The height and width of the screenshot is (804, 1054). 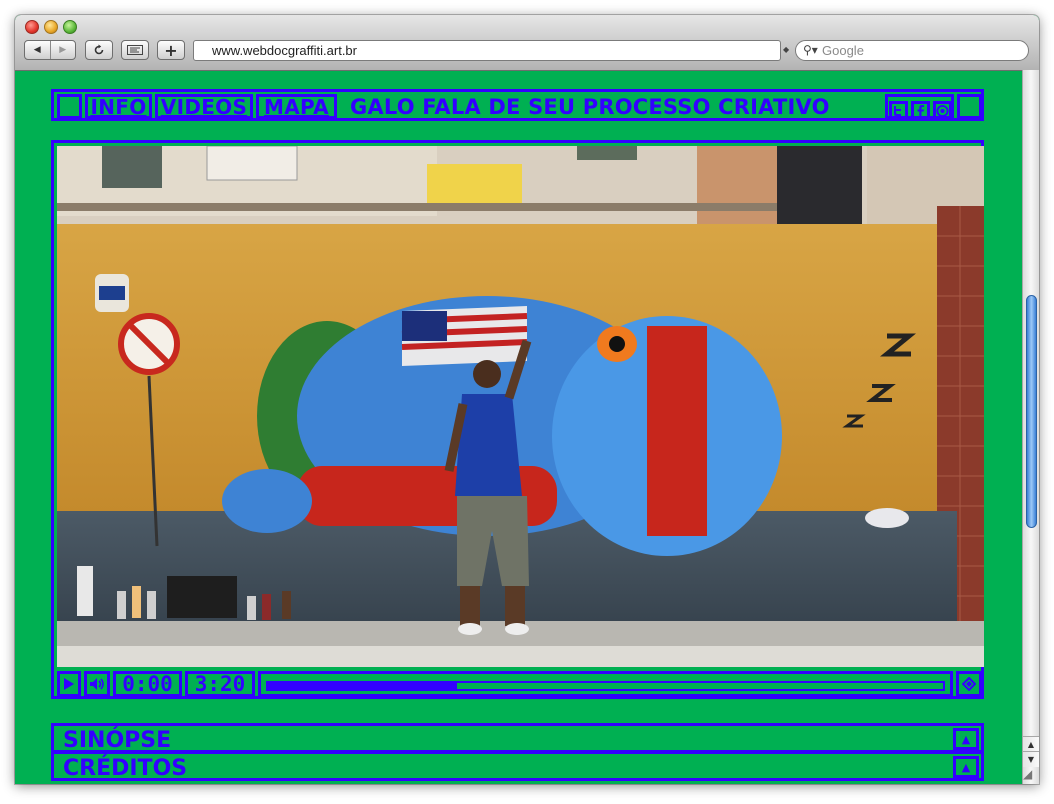 I want to click on section-creditos: CRÉDITOS ▲, so click(x=517, y=766).